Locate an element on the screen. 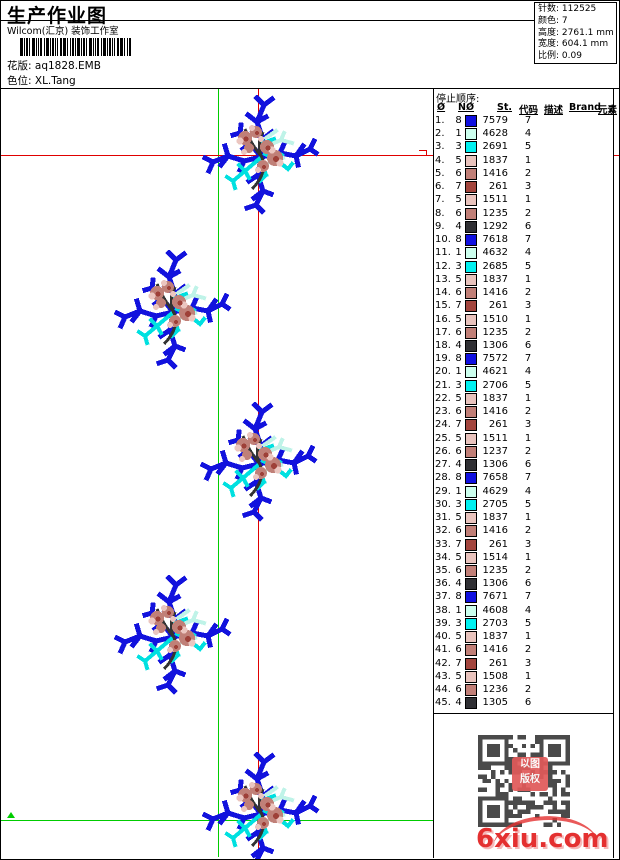 This screenshot has height=860, width=620. width-row: 宽度: 604.1 mm is located at coordinates (573, 44).